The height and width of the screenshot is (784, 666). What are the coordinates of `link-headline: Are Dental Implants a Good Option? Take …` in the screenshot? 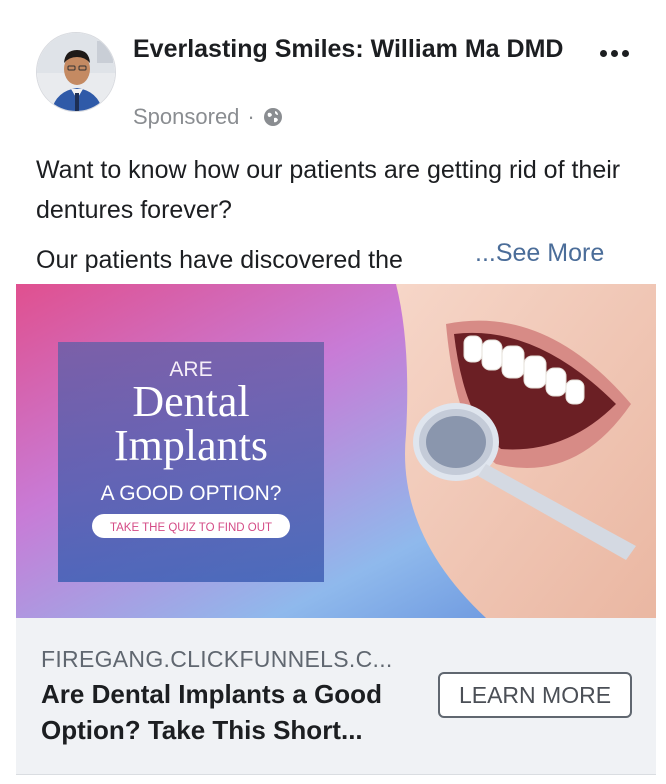 It's located at (231, 712).